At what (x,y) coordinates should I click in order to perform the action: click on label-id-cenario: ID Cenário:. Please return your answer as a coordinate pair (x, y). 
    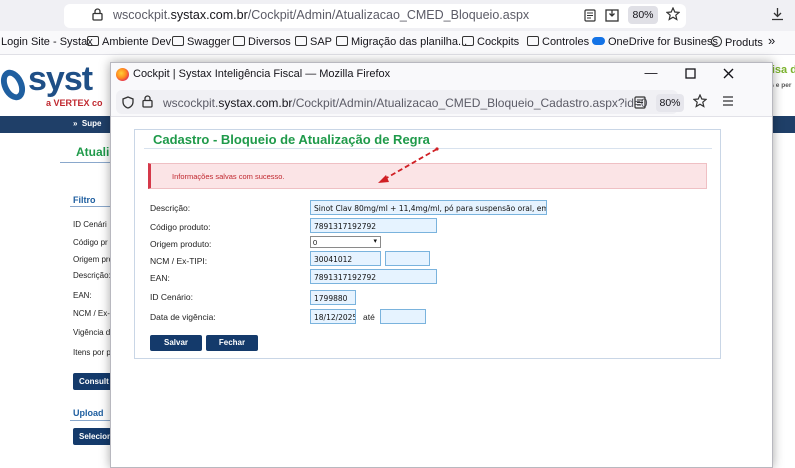
    Looking at the image, I should click on (171, 297).